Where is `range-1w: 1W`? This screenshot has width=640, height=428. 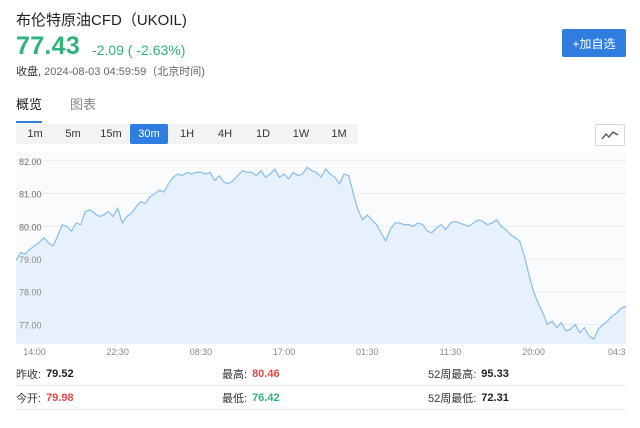 range-1w: 1W is located at coordinates (301, 134).